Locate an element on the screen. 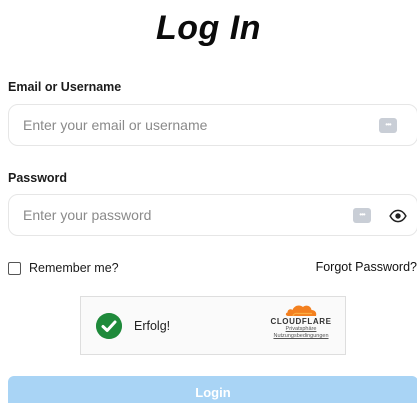 This screenshot has height=403, width=417. password-field-container is located at coordinates (212, 215).